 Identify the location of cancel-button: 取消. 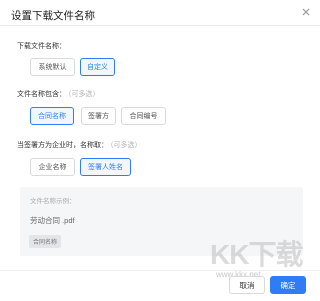
(247, 285).